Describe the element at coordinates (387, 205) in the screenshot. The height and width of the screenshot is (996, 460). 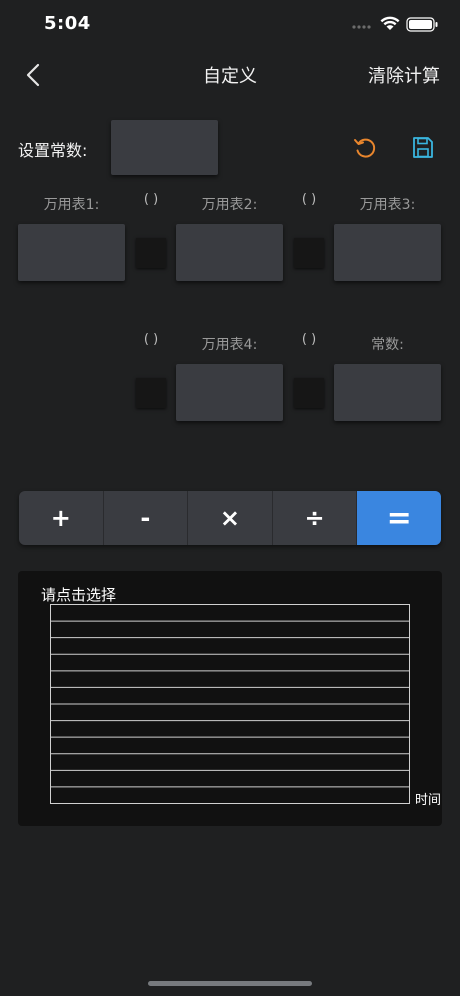
I see `meter-3-label: 万用表3:` at that location.